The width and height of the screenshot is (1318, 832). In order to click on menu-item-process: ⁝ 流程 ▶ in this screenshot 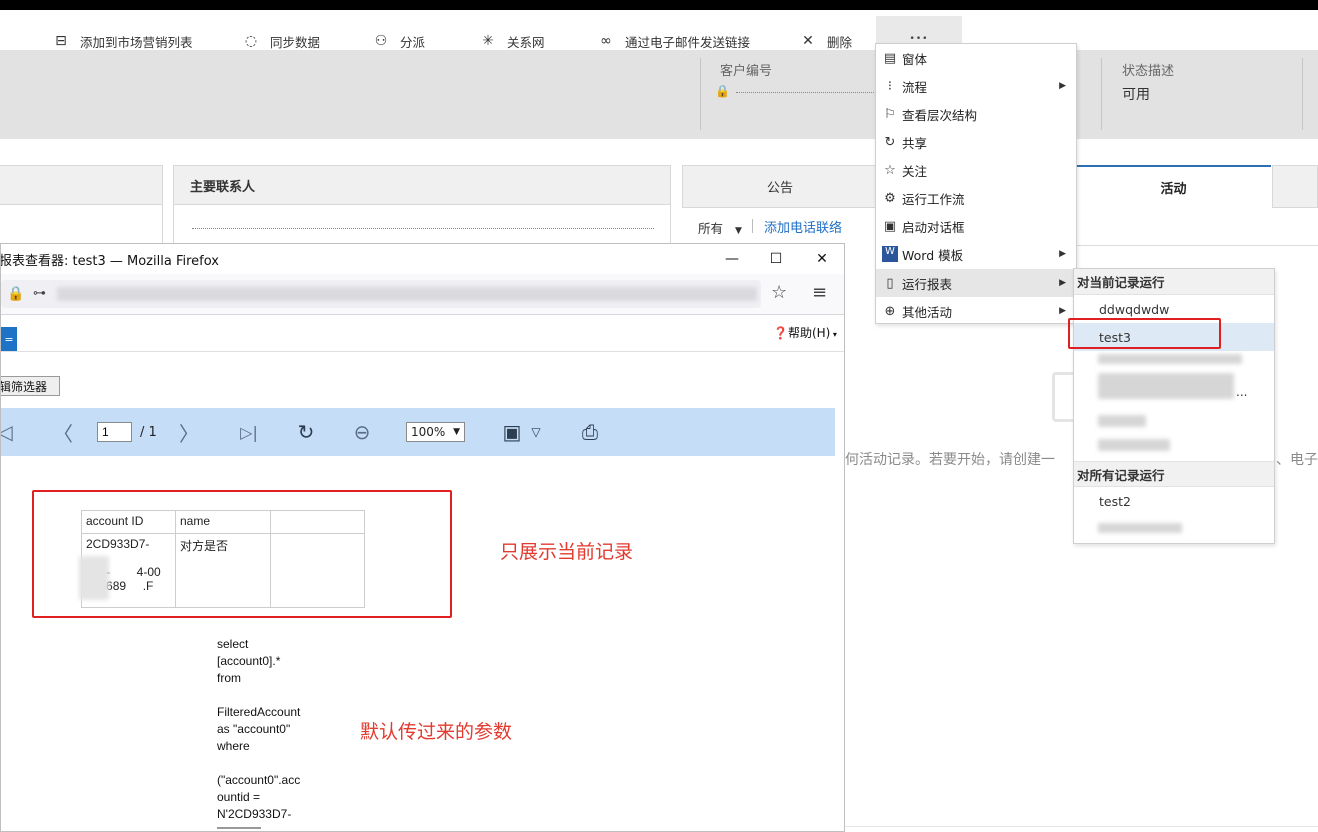, I will do `click(976, 86)`.